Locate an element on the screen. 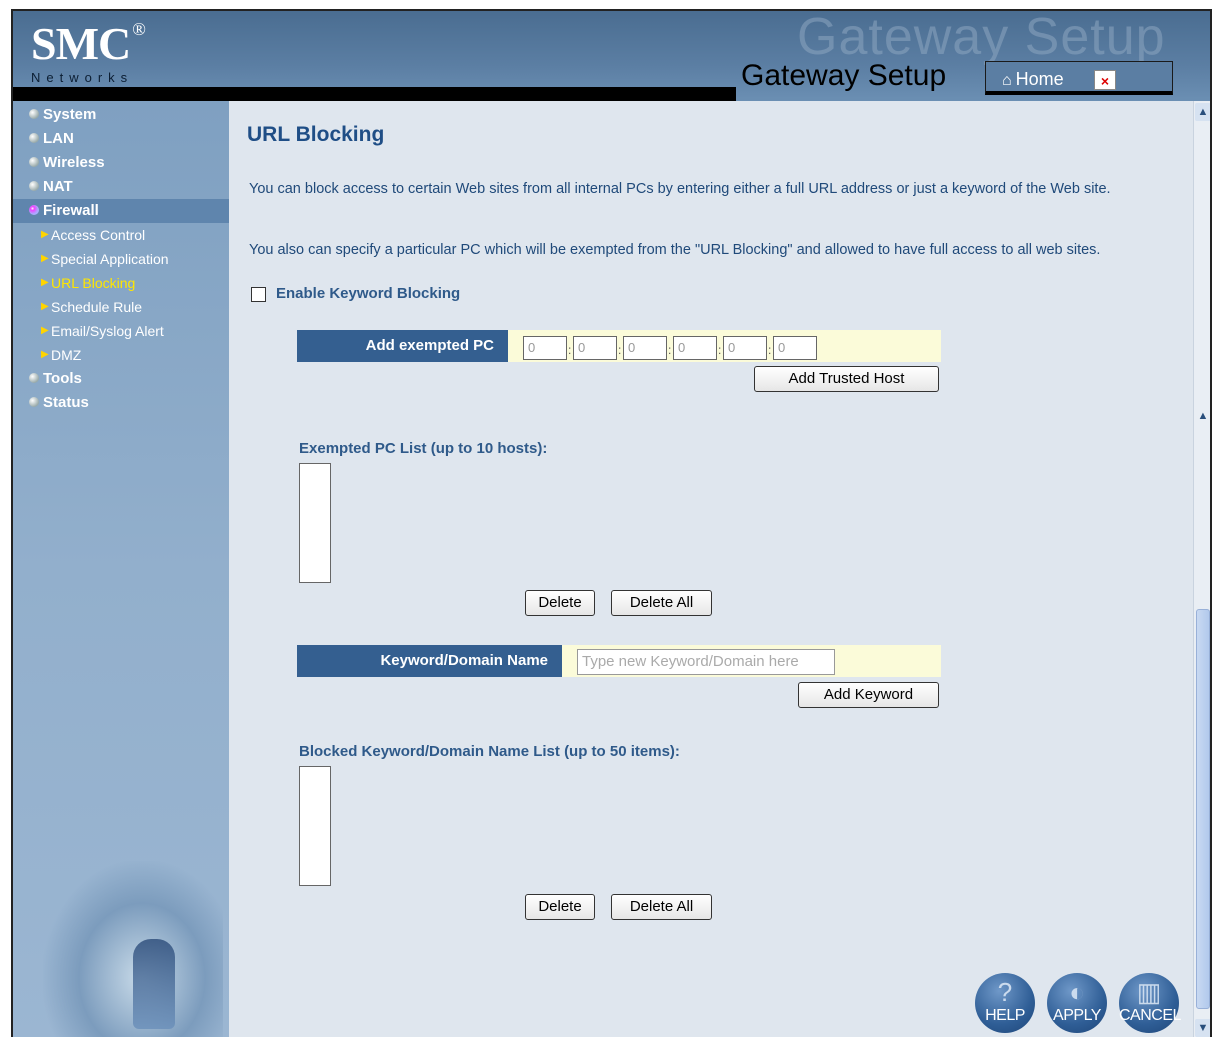 The width and height of the screenshot is (1214, 1037). mouse-icon: ◐ is located at coordinates (1077, 992).